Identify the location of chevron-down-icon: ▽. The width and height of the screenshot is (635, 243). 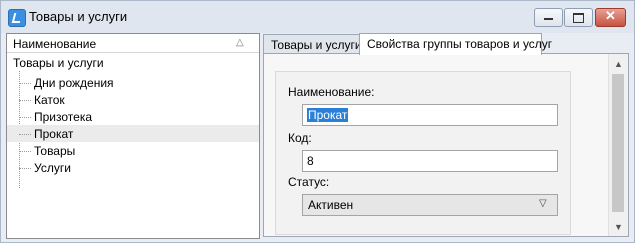
(543, 203).